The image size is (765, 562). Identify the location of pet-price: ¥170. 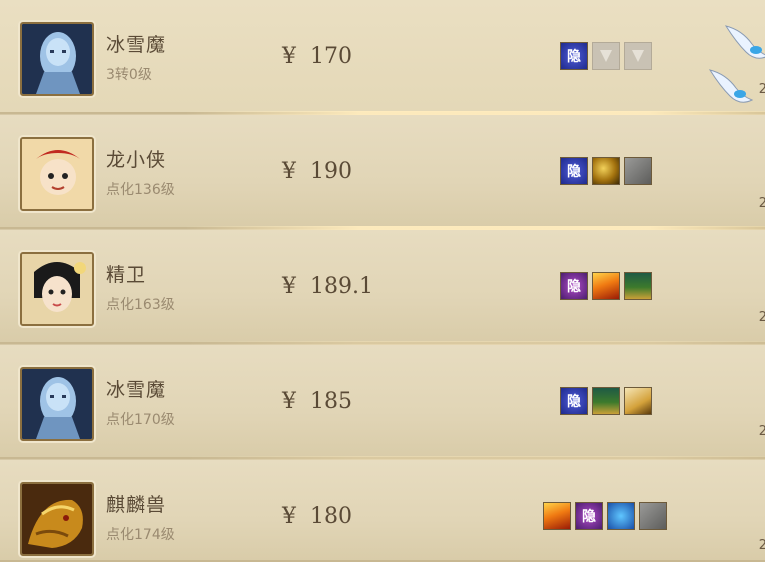
(317, 56).